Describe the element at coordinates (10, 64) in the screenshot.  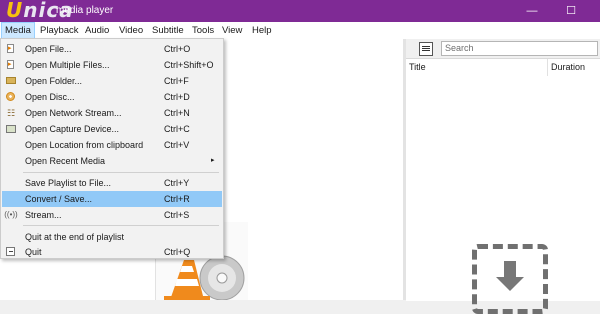
I see `open-multiple-files-icon` at that location.